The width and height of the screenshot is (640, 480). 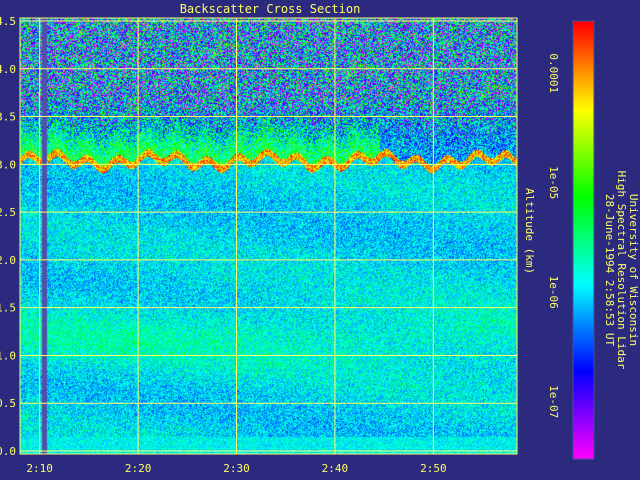 What do you see at coordinates (609, 270) in the screenshot?
I see `caption-line-3: 28-June-1994 2:58:53 UT` at bounding box center [609, 270].